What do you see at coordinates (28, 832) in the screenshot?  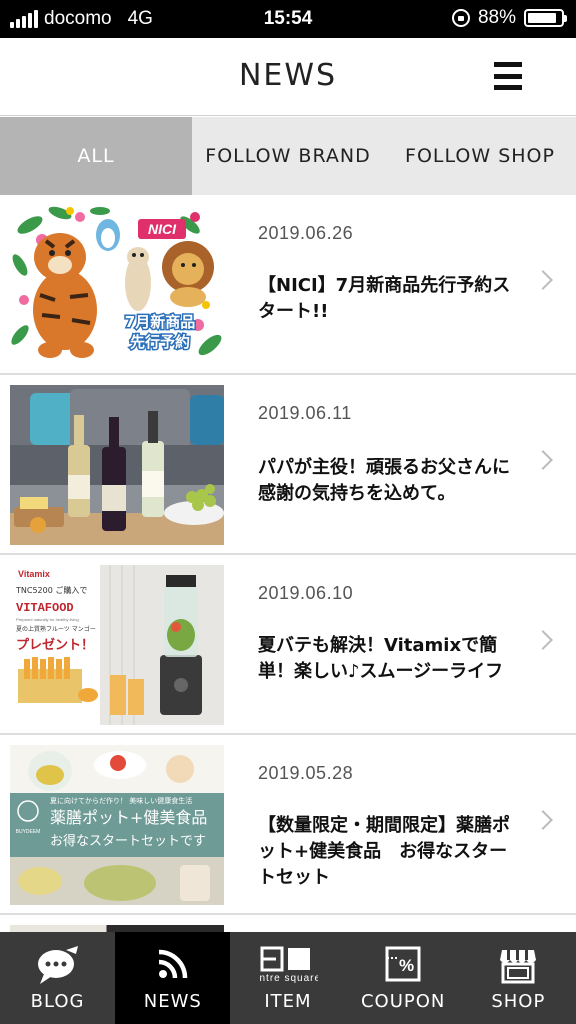 I see `buydeem-brand-text: BUYDEEM` at bounding box center [28, 832].